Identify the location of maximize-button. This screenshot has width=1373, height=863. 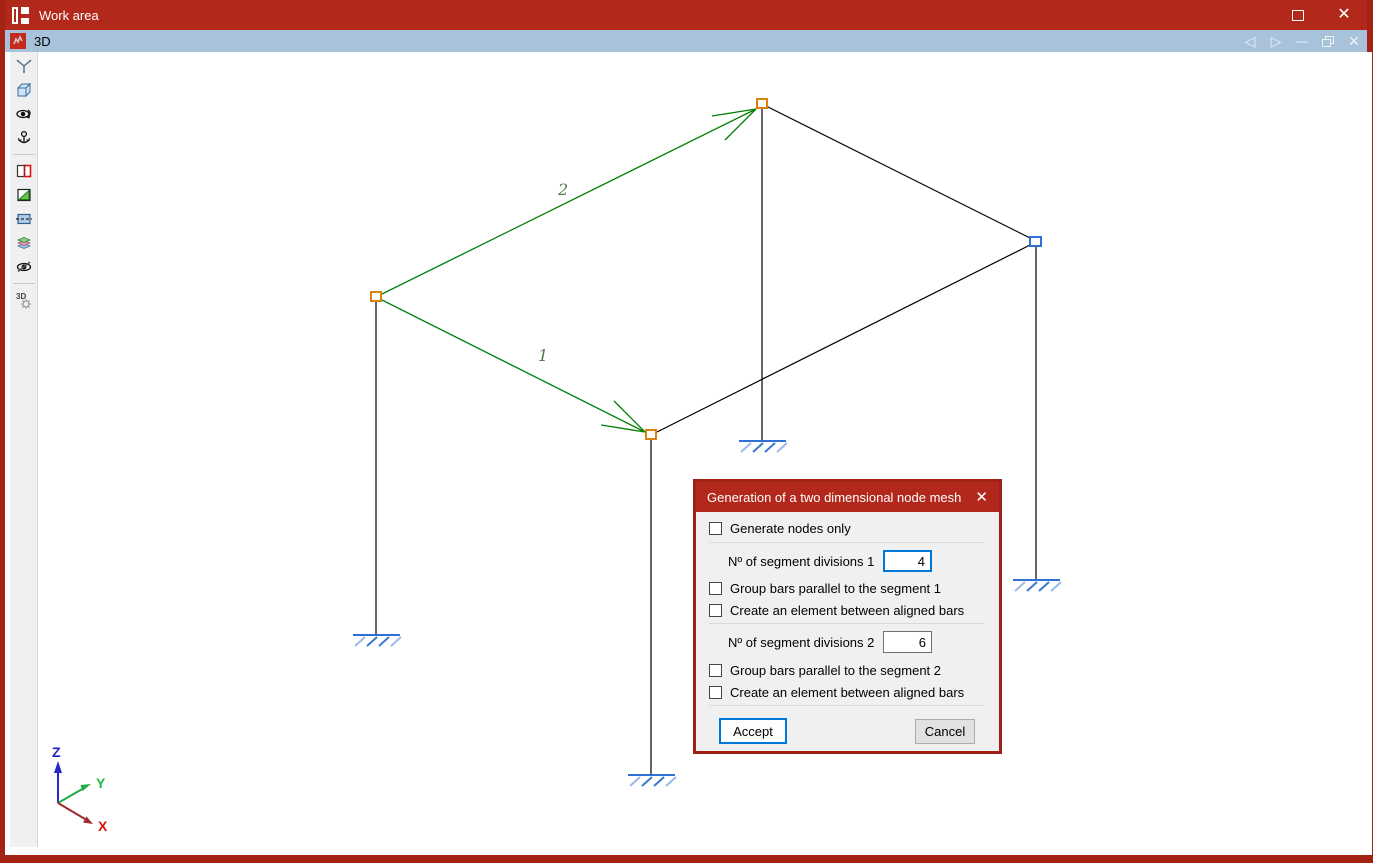
(1298, 15).